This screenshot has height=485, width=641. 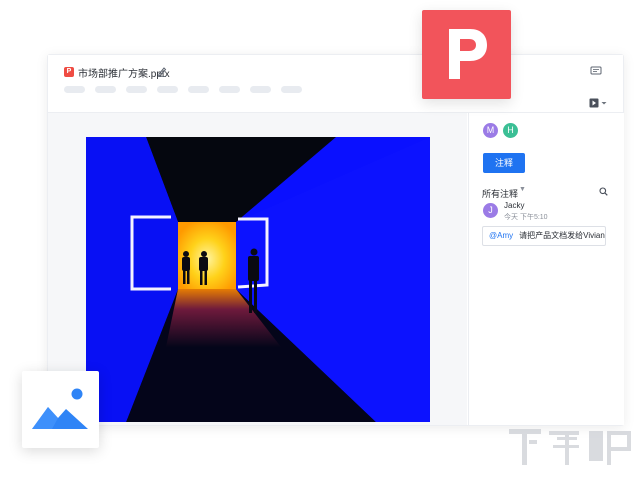 What do you see at coordinates (501, 235) in the screenshot?
I see `mention: @Amy` at bounding box center [501, 235].